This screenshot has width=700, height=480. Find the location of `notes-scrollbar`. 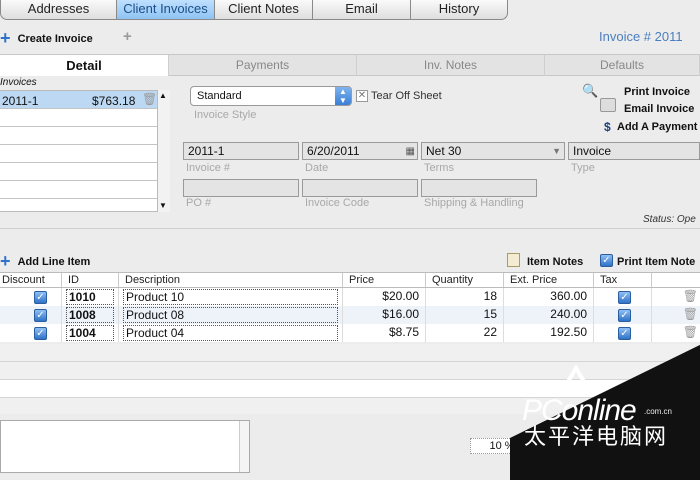

notes-scrollbar is located at coordinates (244, 446).